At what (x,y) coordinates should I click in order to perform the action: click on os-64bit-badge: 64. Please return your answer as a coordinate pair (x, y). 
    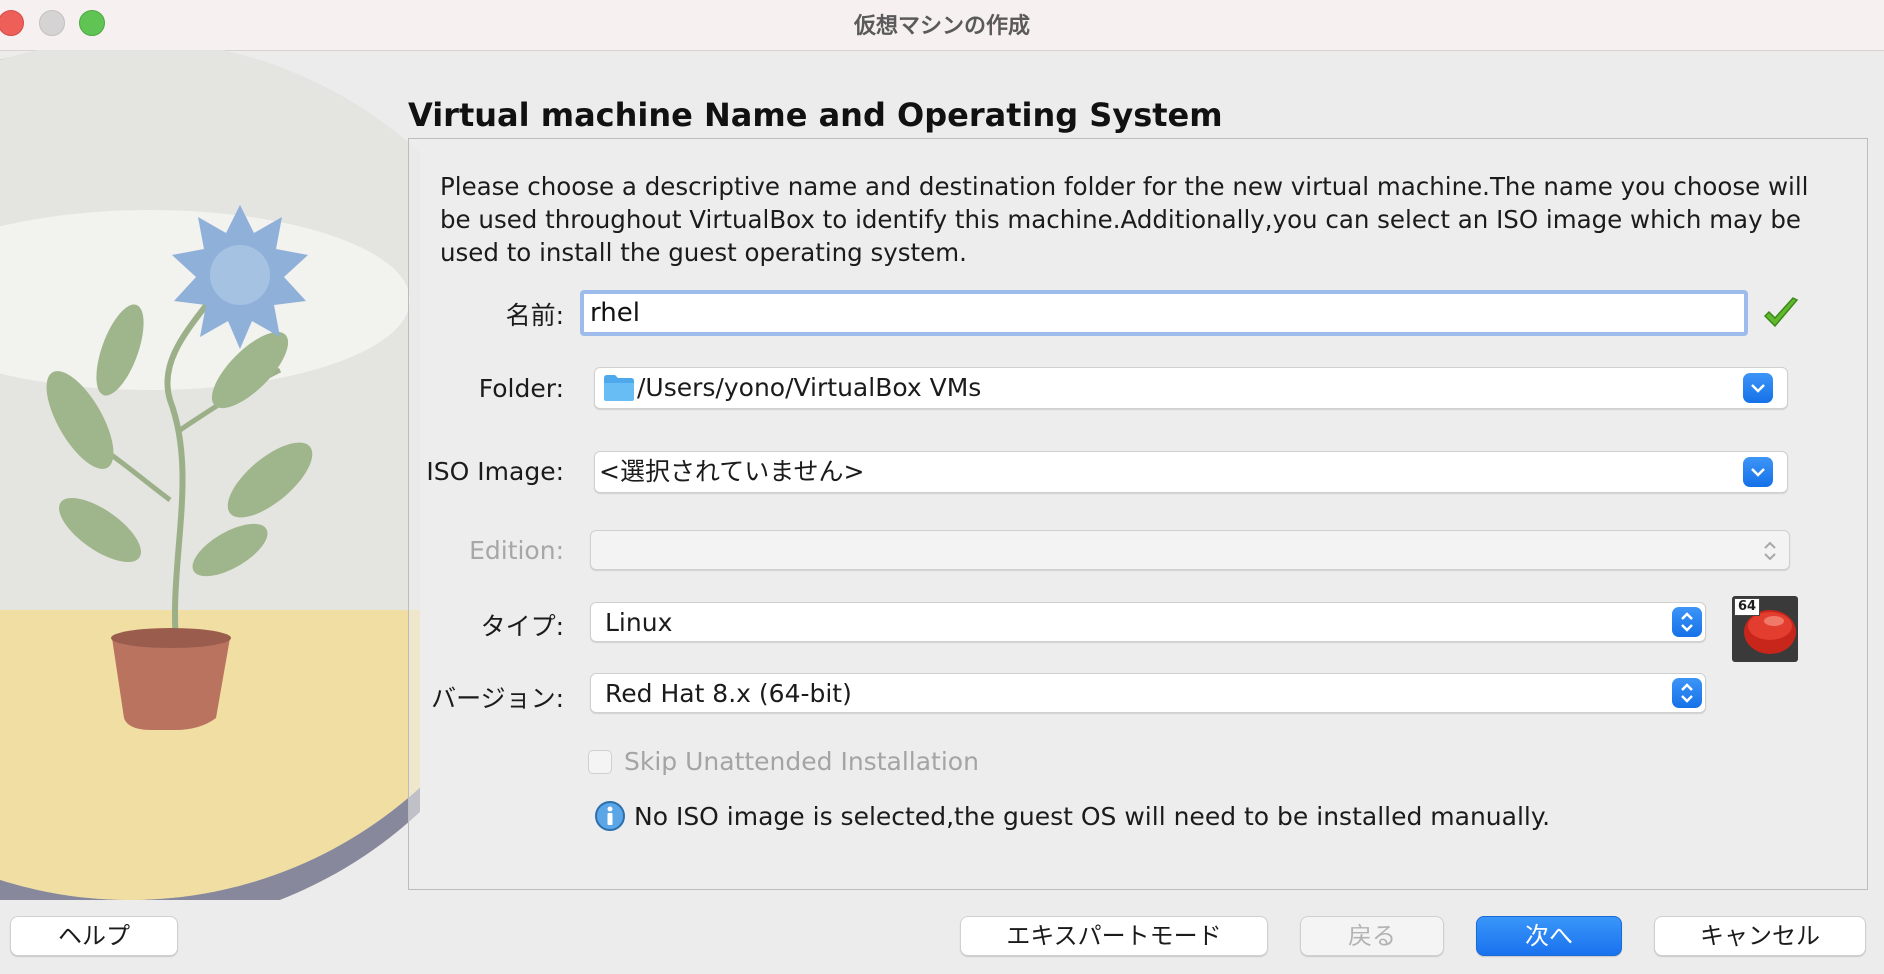
    Looking at the image, I should click on (1747, 607).